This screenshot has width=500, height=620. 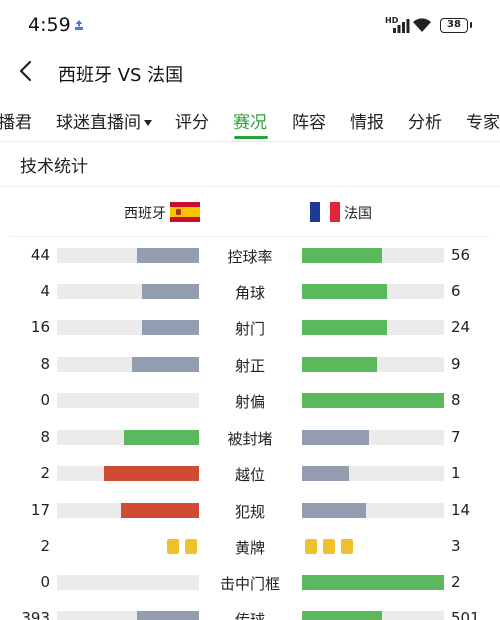 I want to click on upload-icon, so click(x=79, y=25).